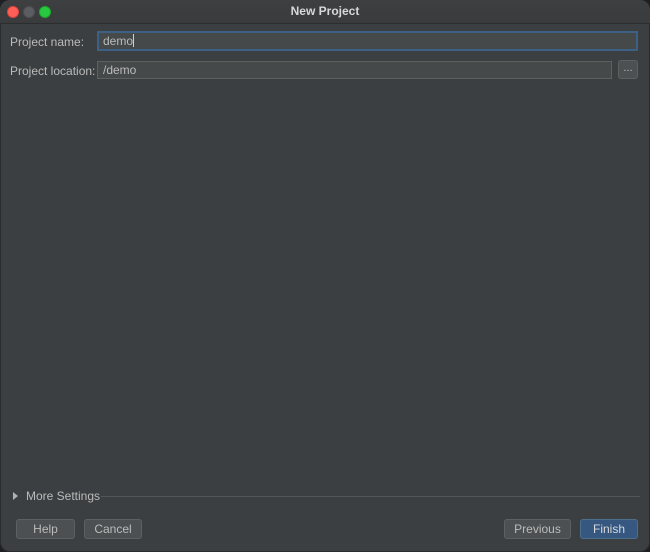  I want to click on project-location-input: /demo, so click(354, 70).